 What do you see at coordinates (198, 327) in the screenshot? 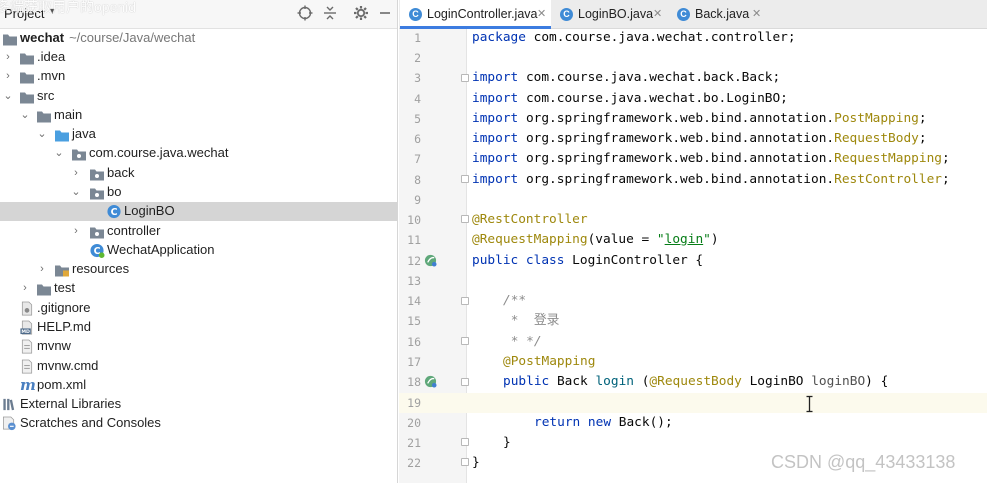
I see `tree-node-help-md: MD HELP.md` at bounding box center [198, 327].